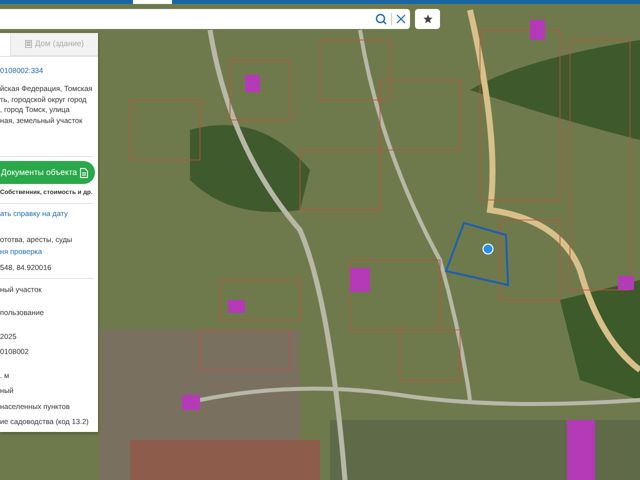 The height and width of the screenshot is (480, 640). I want to click on favorite-button, so click(427, 19).